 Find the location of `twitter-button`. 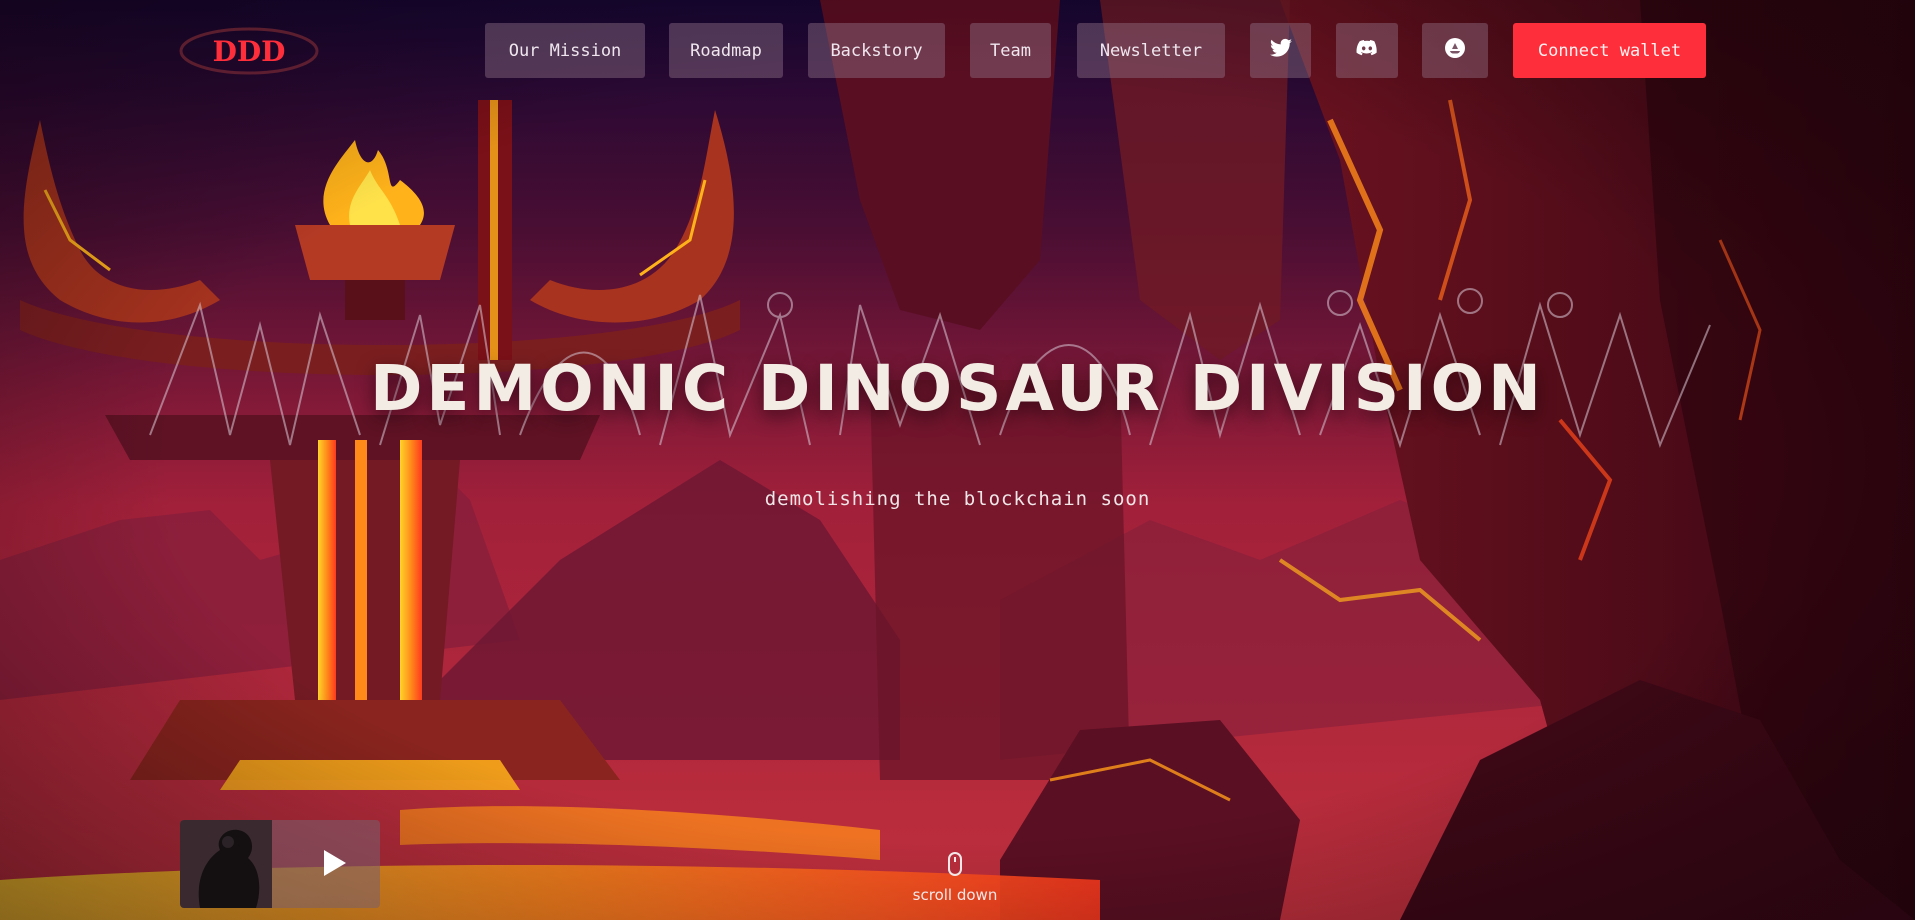

twitter-button is located at coordinates (1280, 50).